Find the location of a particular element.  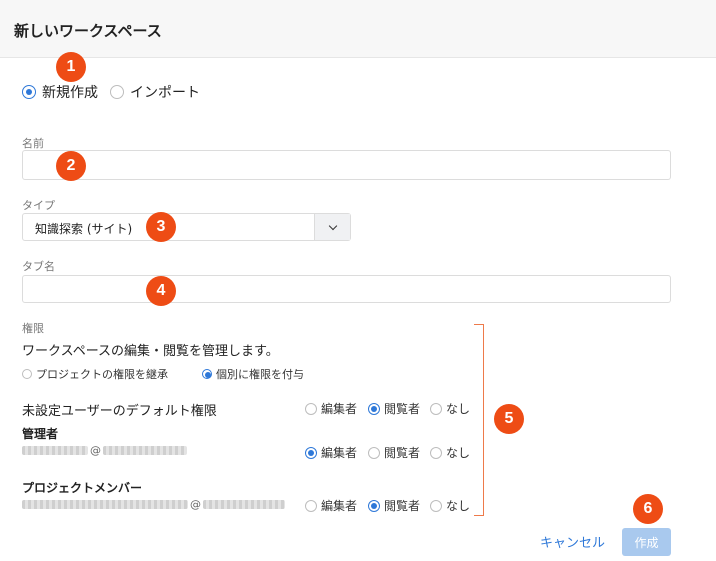

default-viewer-radio is located at coordinates (374, 408).